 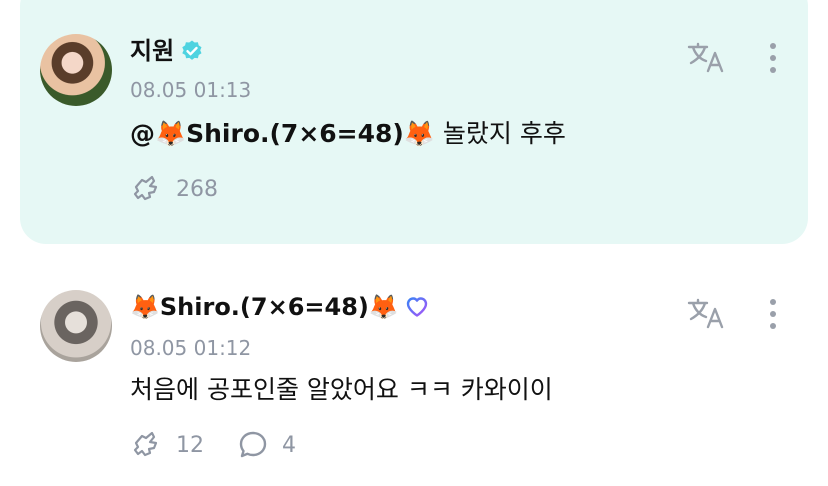 I want to click on author-row: 🦊Shiro.(7×6=48)🦊, so click(x=279, y=307).